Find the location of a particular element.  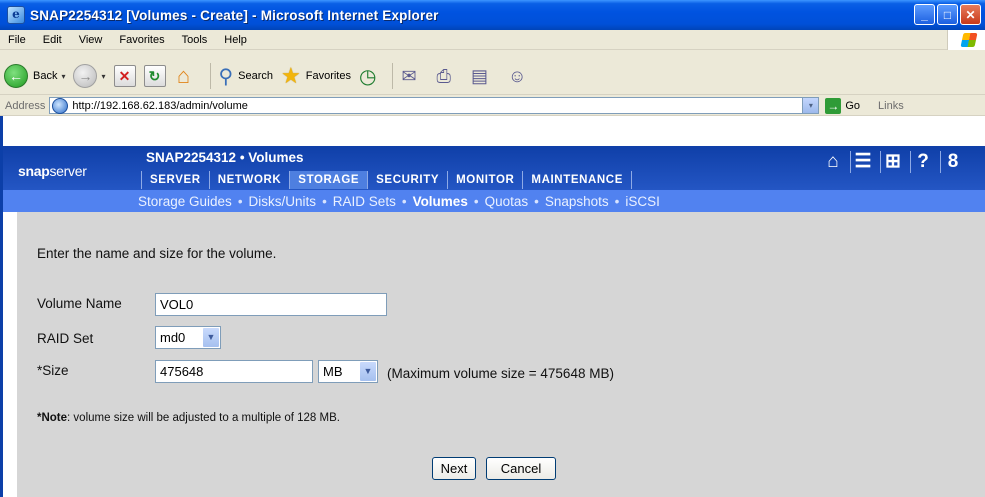

size-input: 475648 is located at coordinates (234, 371).